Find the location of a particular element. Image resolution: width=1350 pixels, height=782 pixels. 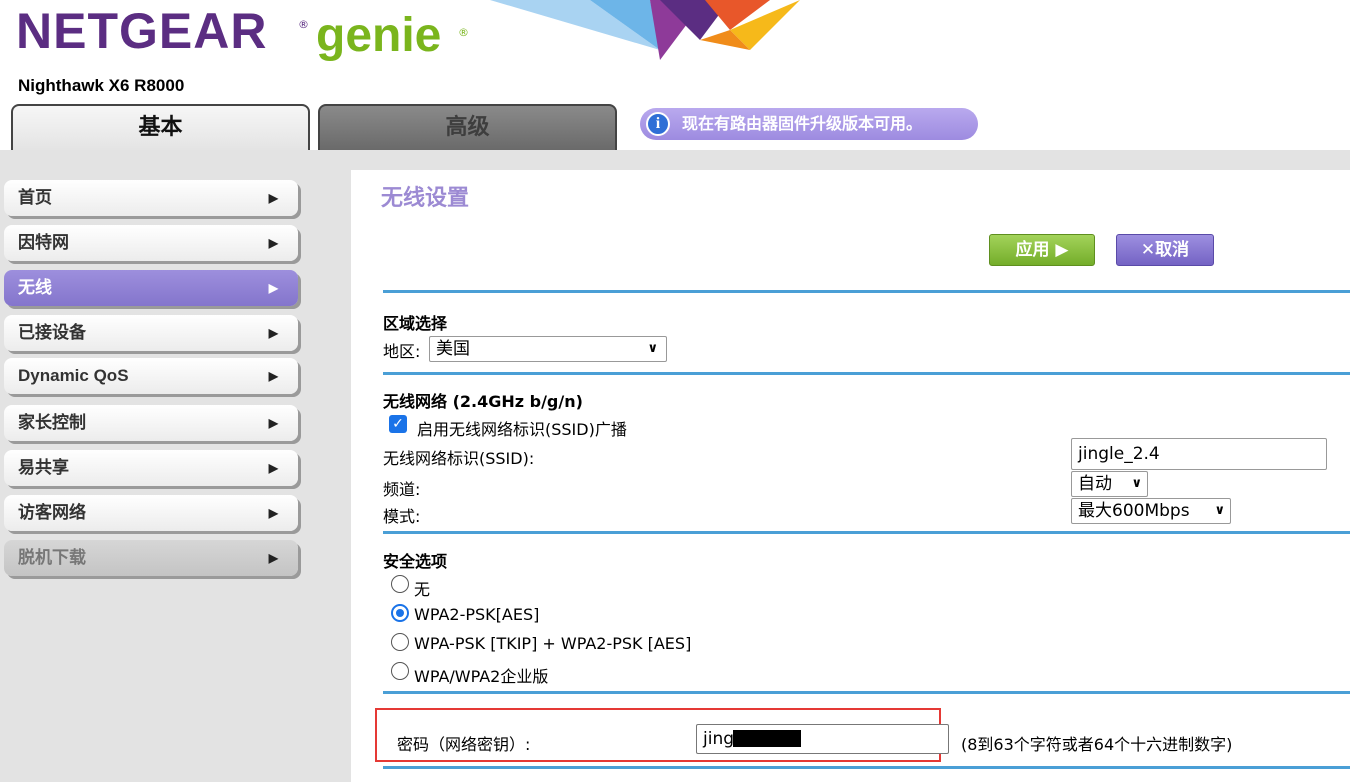

channel-select-value: 自动 is located at coordinates (1095, 484).